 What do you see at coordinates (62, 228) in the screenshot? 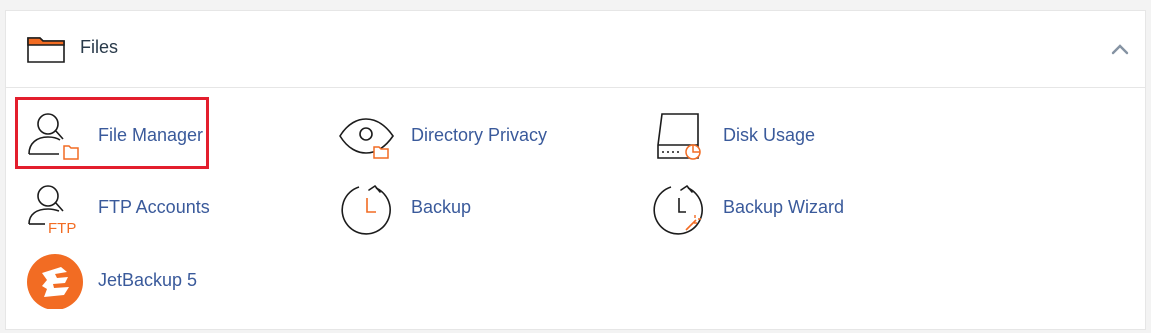
I see `ftp-icon-text: FTP` at bounding box center [62, 228].